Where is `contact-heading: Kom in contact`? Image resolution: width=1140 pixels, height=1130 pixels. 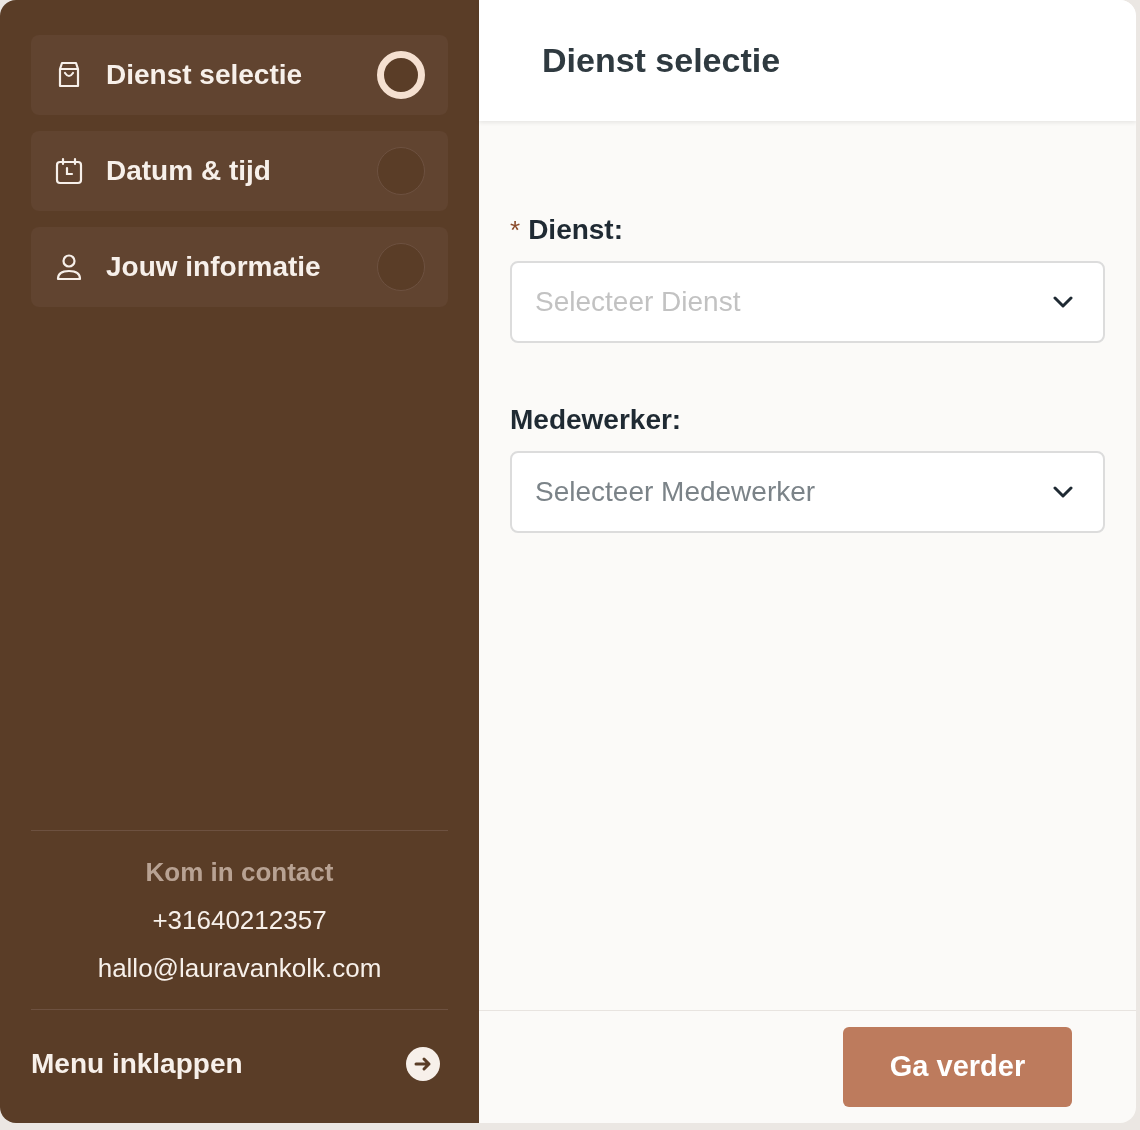
contact-heading: Kom in contact is located at coordinates (239, 872).